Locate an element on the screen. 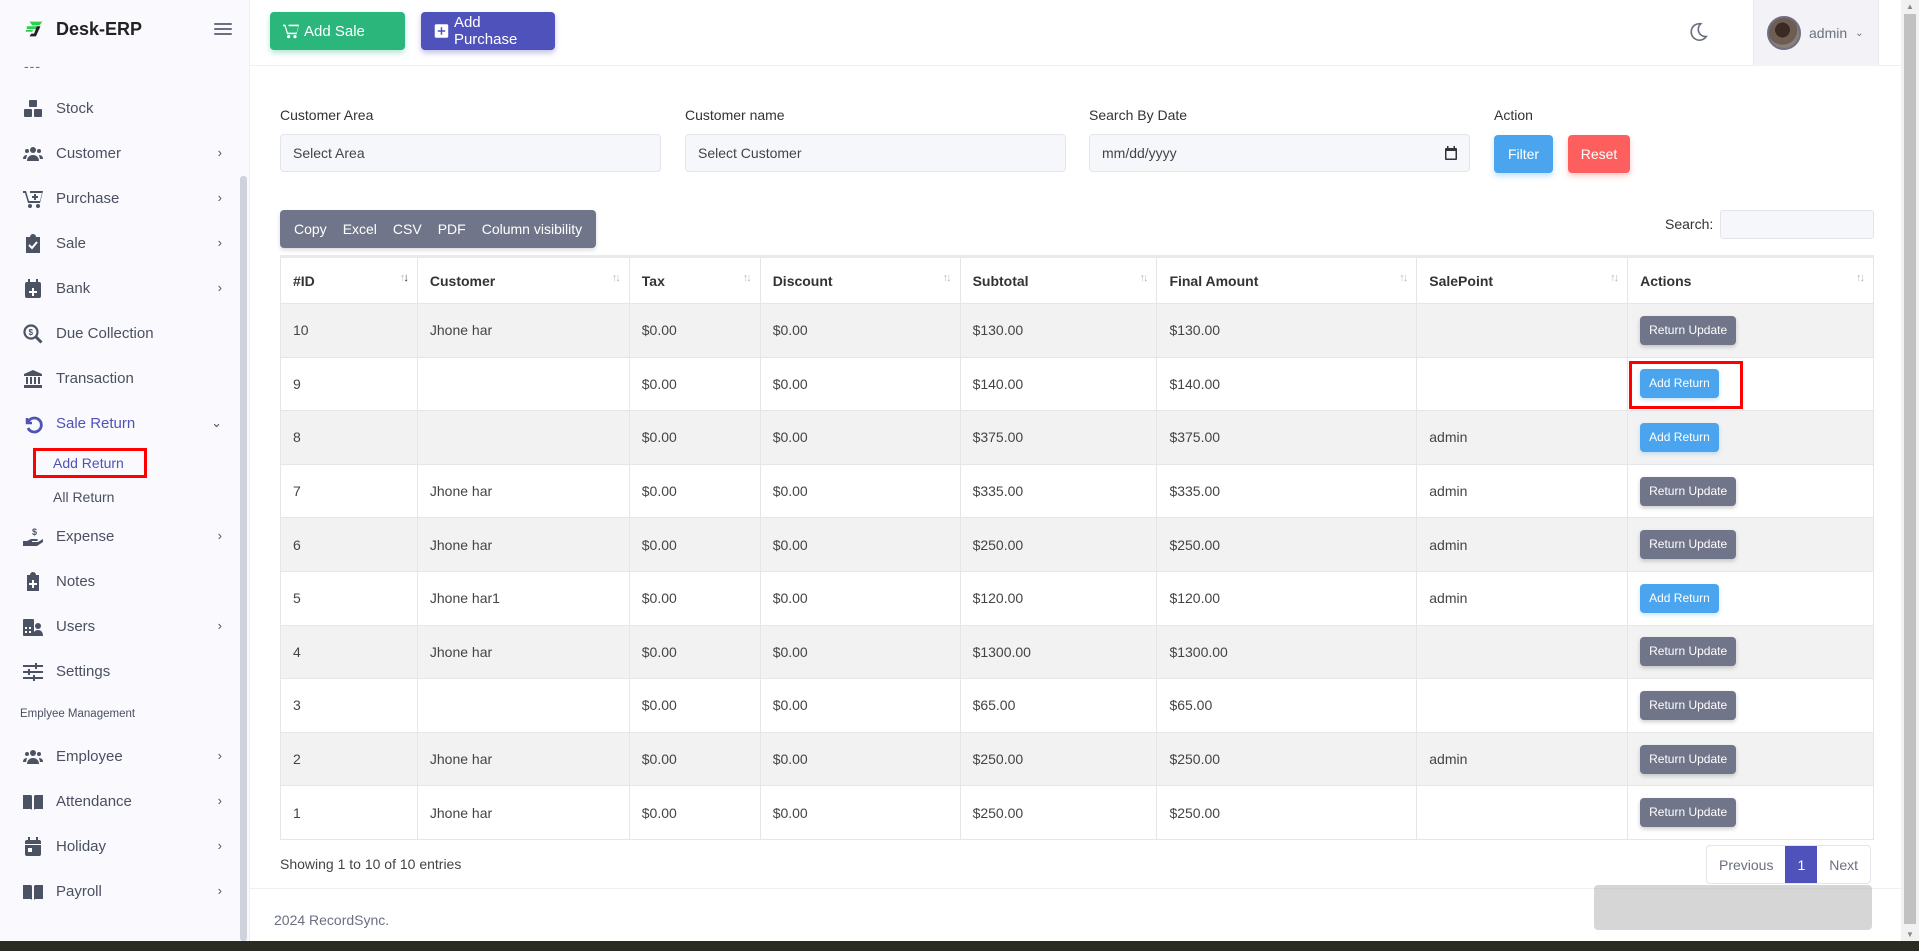  column-header-actions: Actions ↑↓ is located at coordinates (1750, 279).